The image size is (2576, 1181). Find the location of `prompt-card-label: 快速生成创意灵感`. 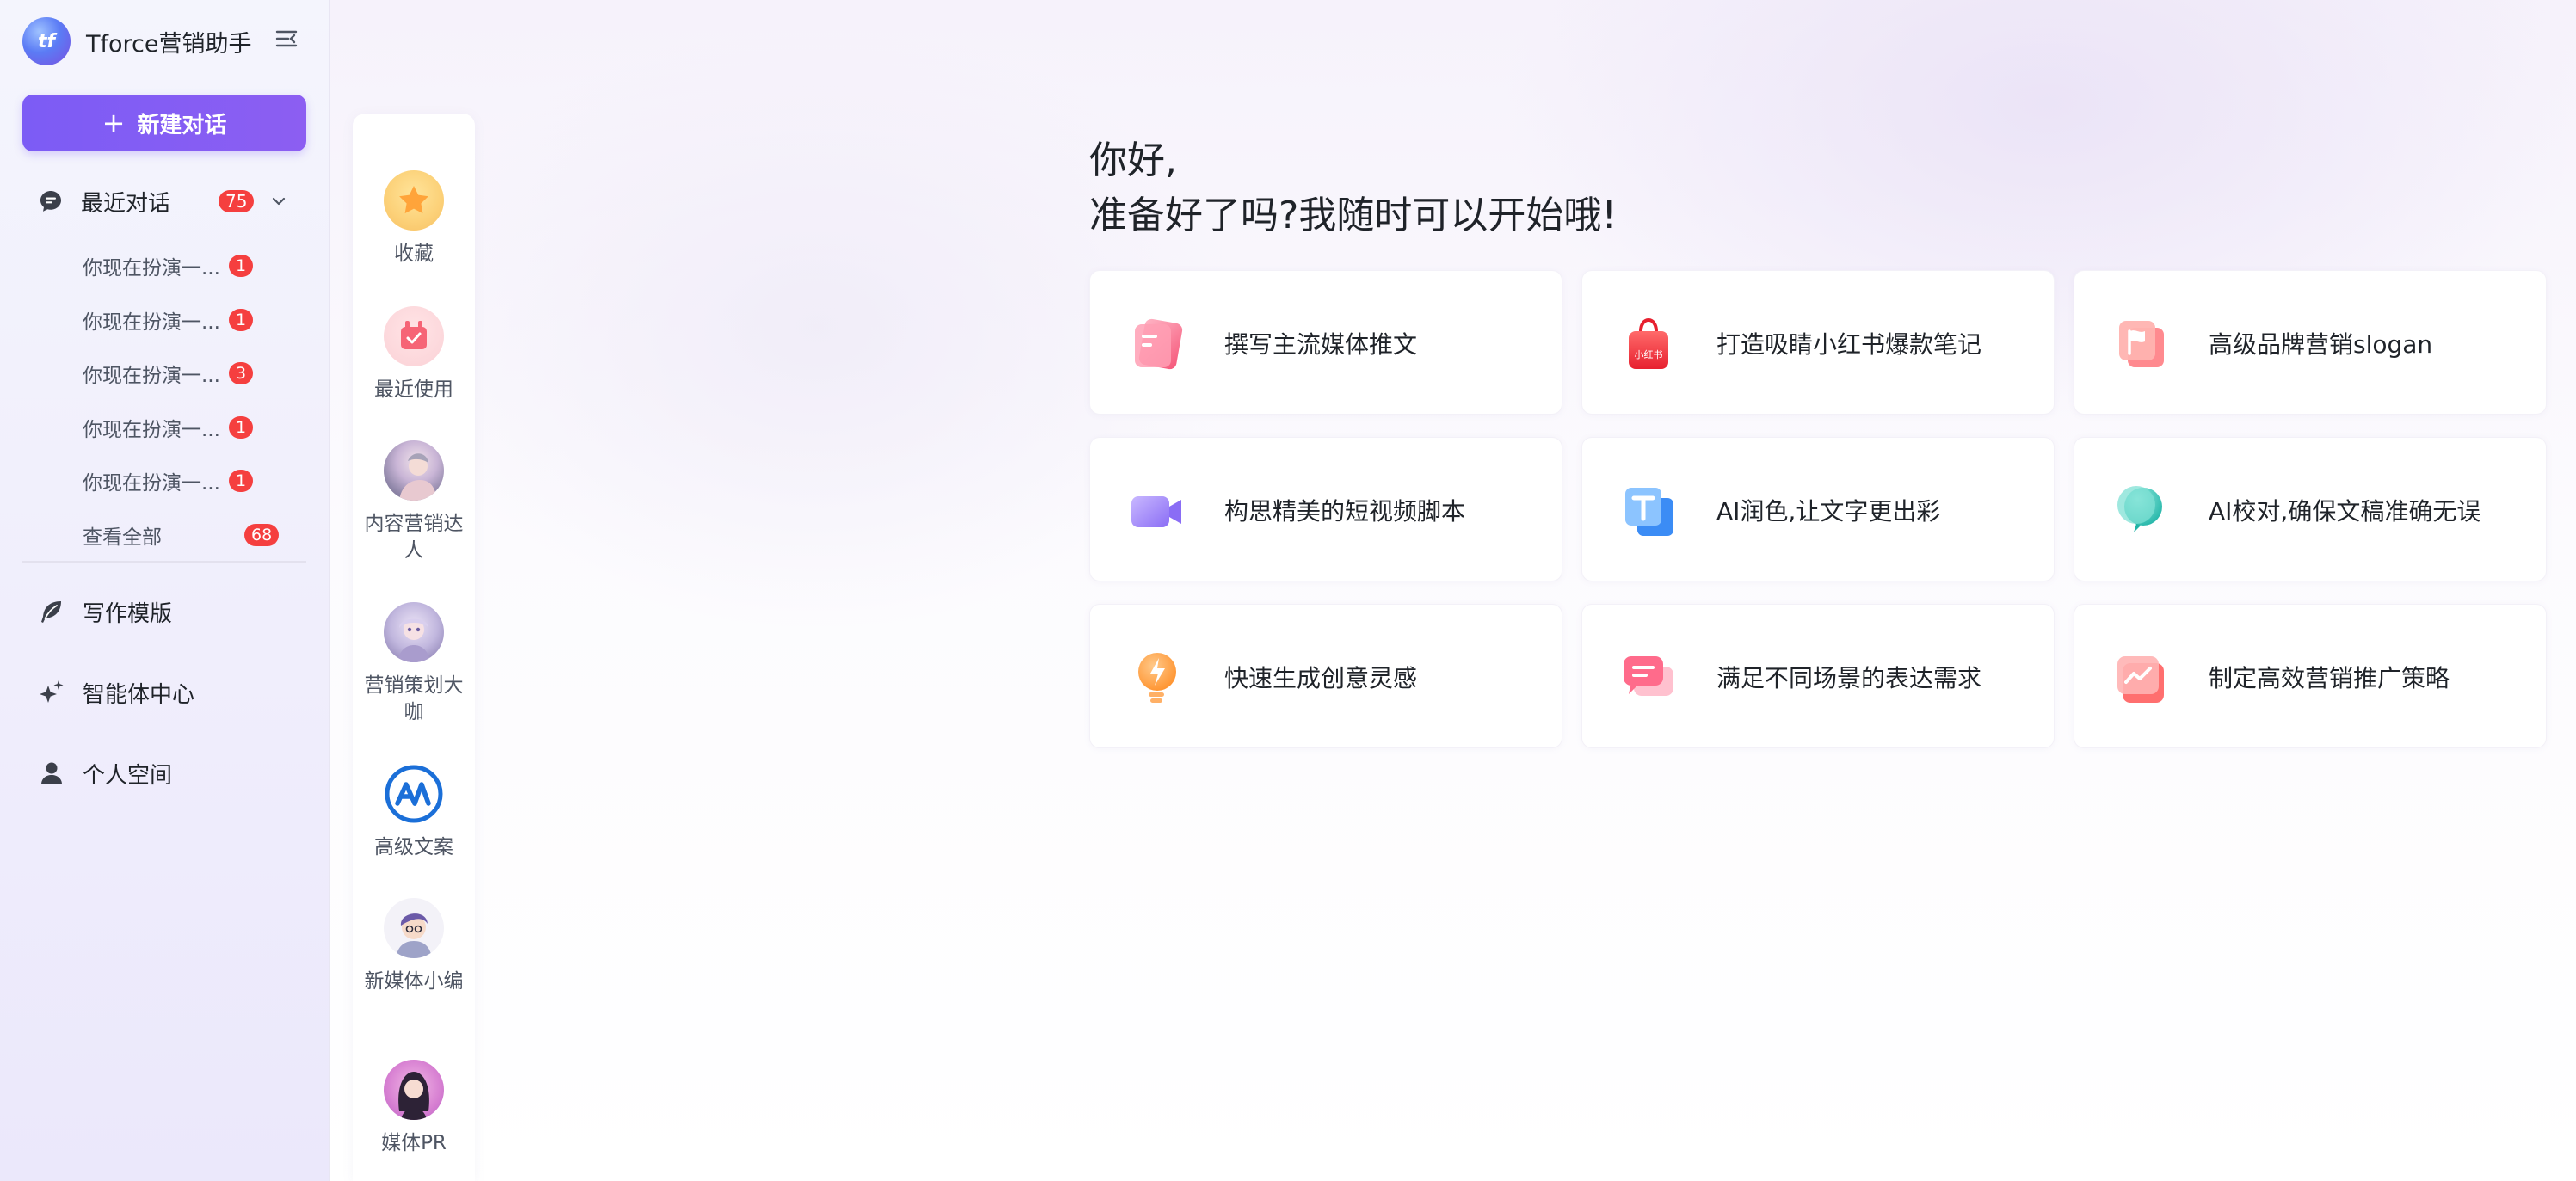

prompt-card-label: 快速生成创意灵感 is located at coordinates (1321, 678).